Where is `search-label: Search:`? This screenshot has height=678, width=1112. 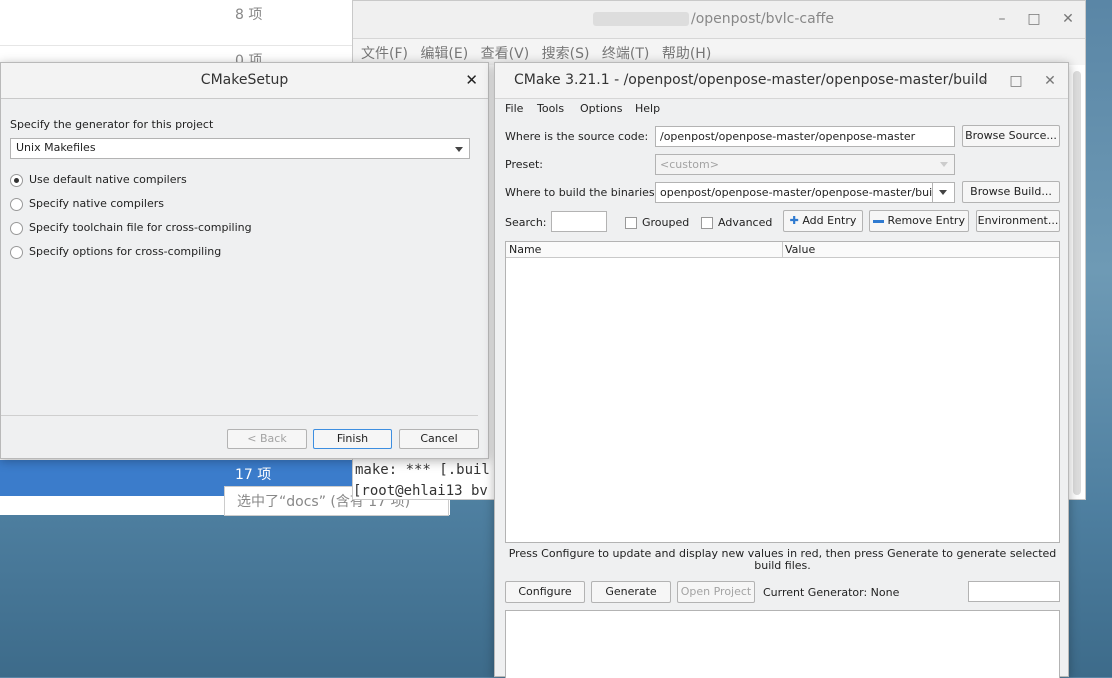 search-label: Search: is located at coordinates (526, 222).